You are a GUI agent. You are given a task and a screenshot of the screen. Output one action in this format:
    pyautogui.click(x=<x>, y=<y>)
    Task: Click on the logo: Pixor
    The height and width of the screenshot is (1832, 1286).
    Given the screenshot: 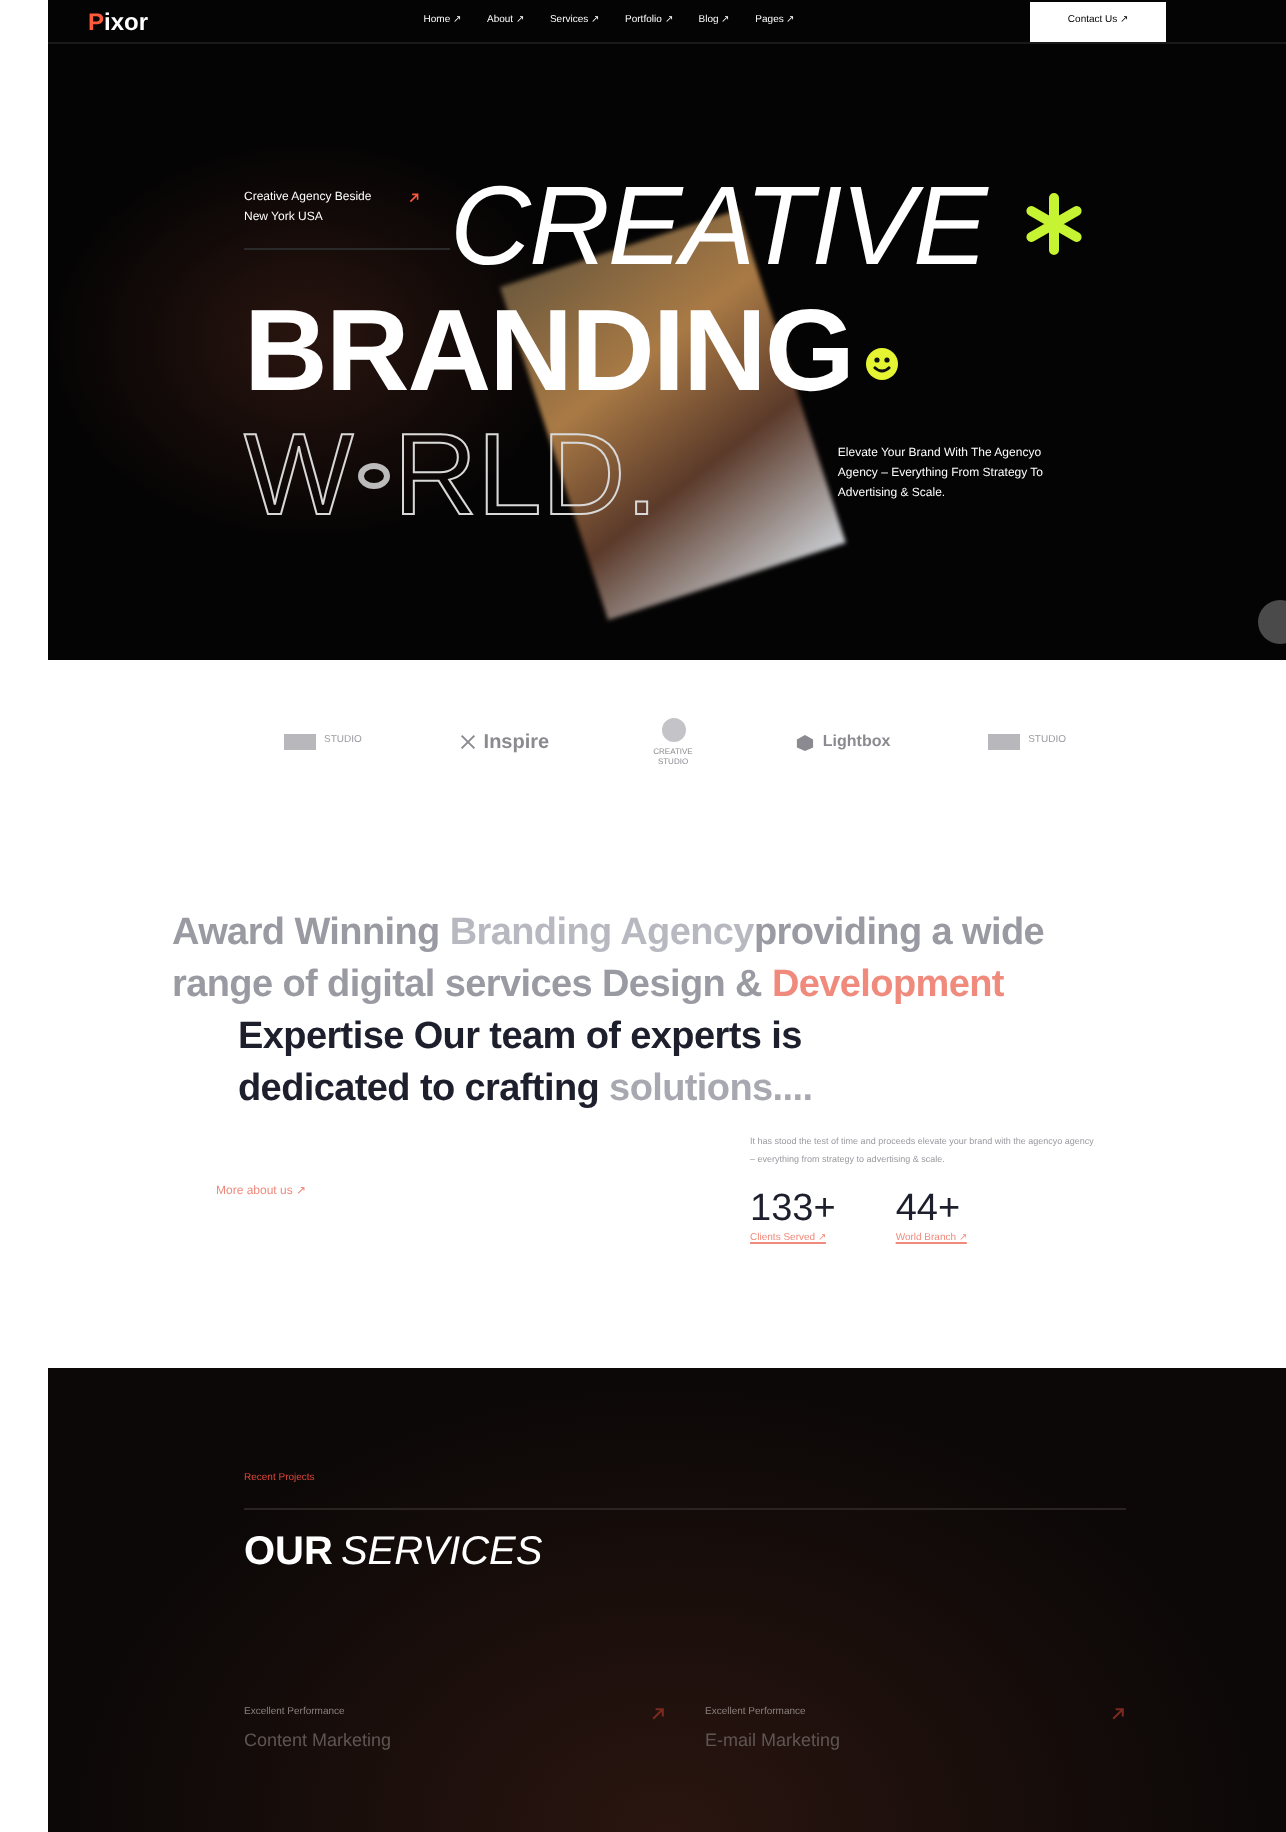 What is the action you would take?
    pyautogui.click(x=118, y=21)
    